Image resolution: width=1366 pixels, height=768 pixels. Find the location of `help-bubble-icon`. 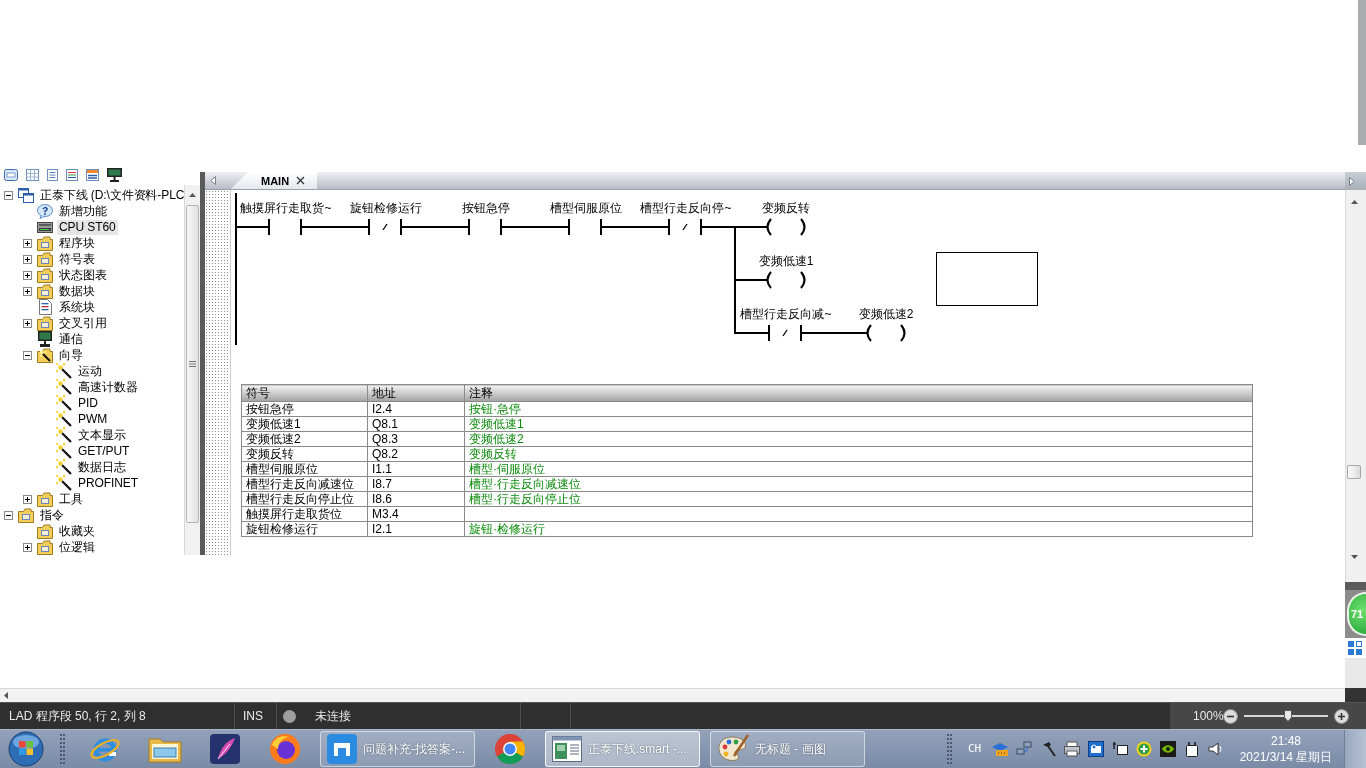

help-bubble-icon is located at coordinates (45, 211).